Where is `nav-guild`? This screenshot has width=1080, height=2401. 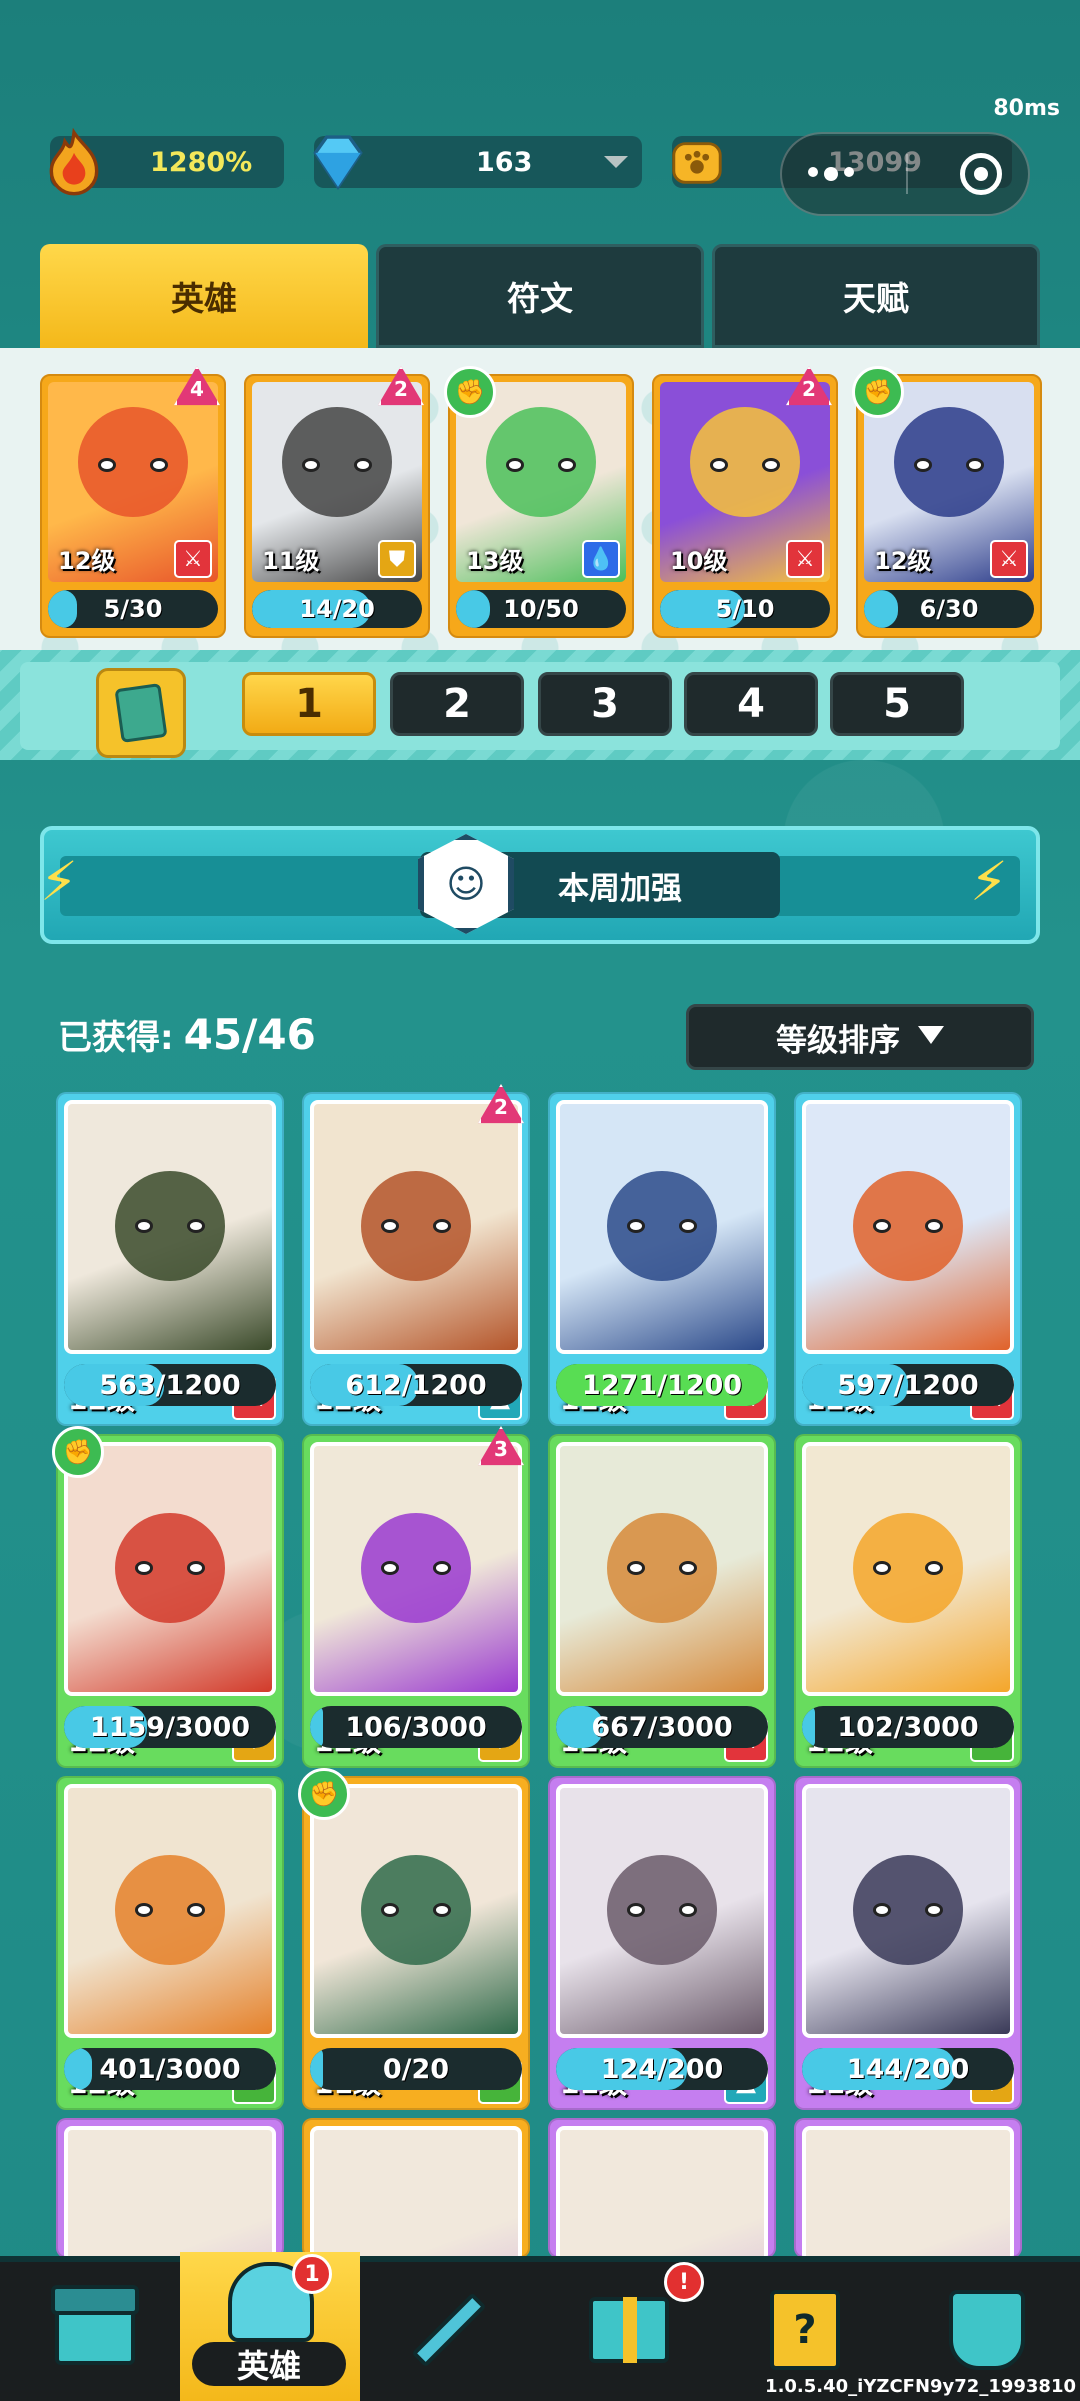 nav-guild is located at coordinates (987, 2330).